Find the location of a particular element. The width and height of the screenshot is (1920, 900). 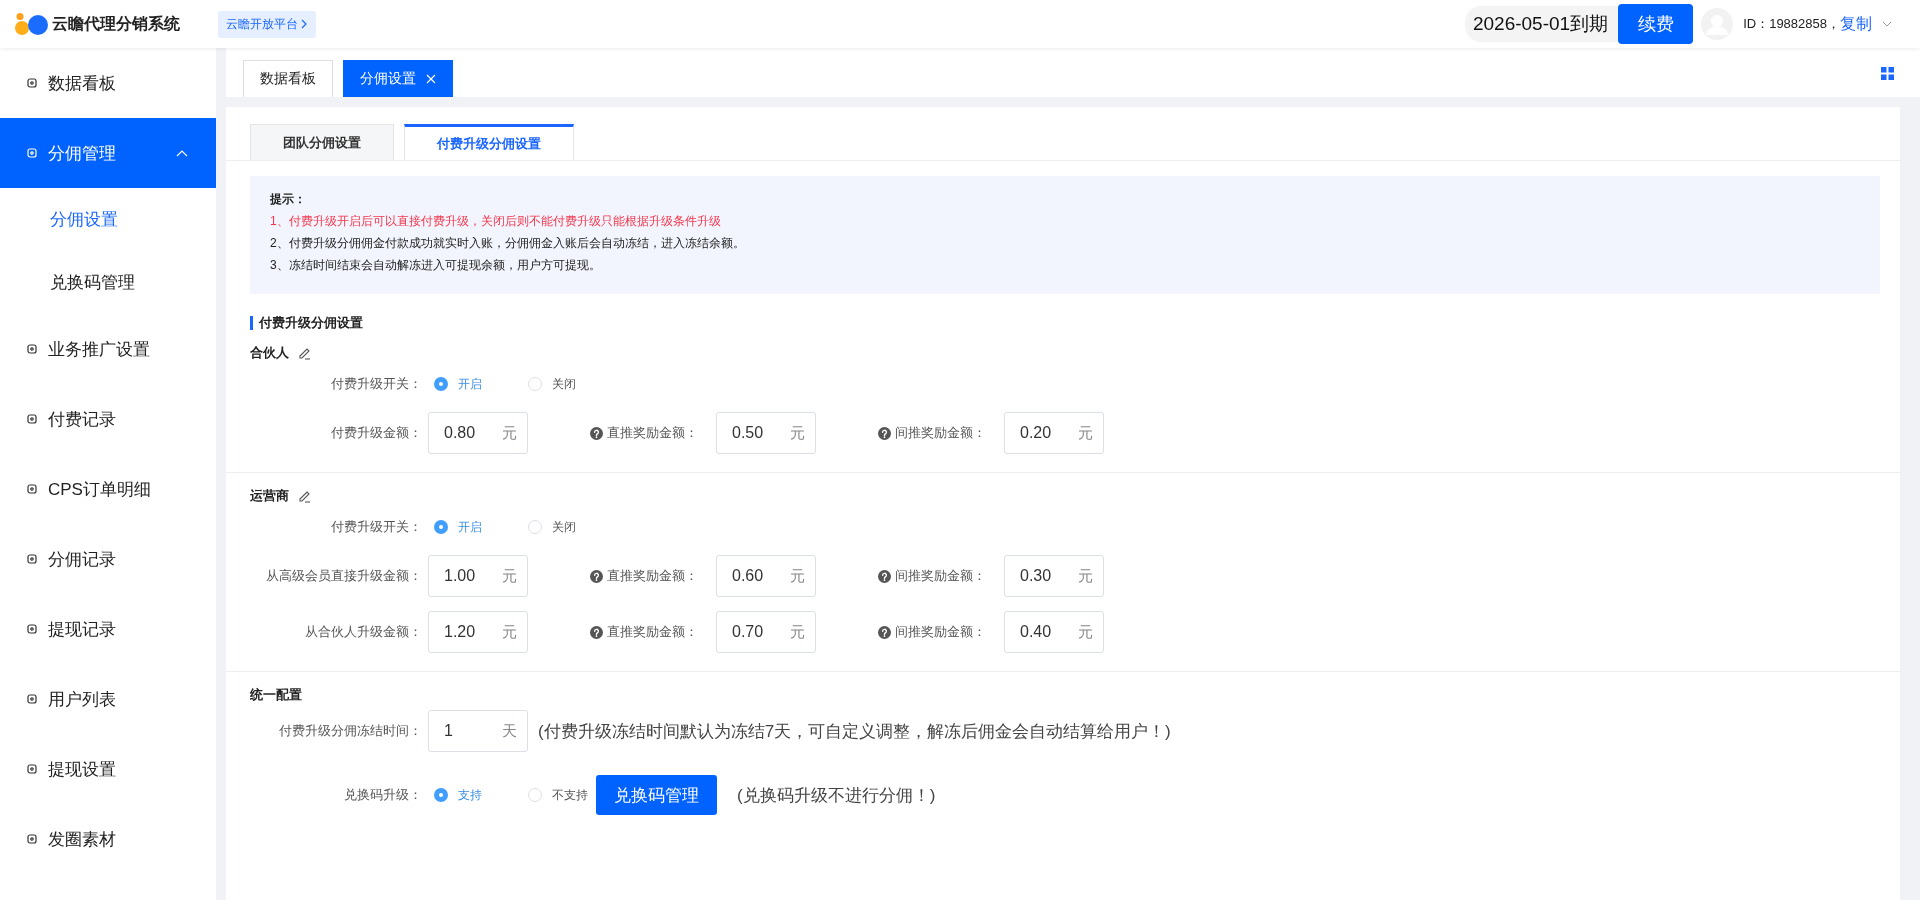

group-title: 统一配置 is located at coordinates (276, 695).